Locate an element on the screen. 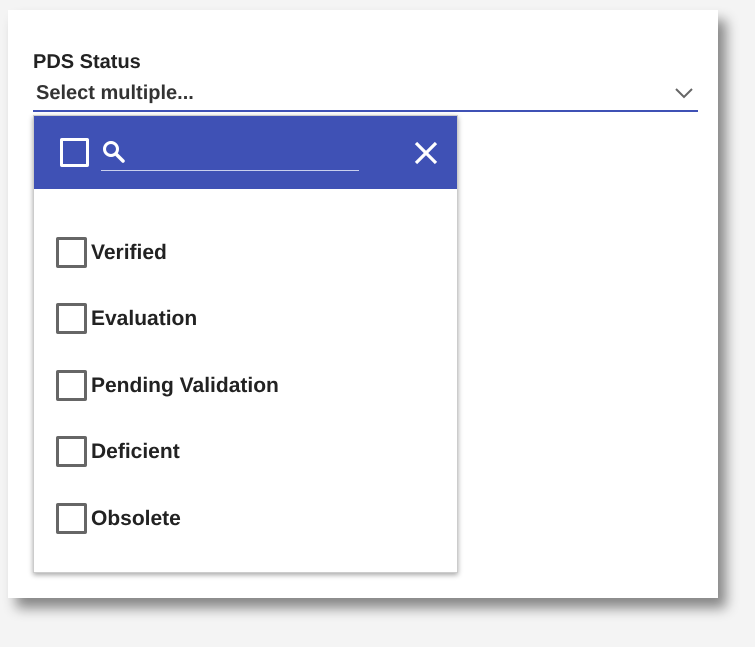  option-label: Deficient is located at coordinates (135, 451).